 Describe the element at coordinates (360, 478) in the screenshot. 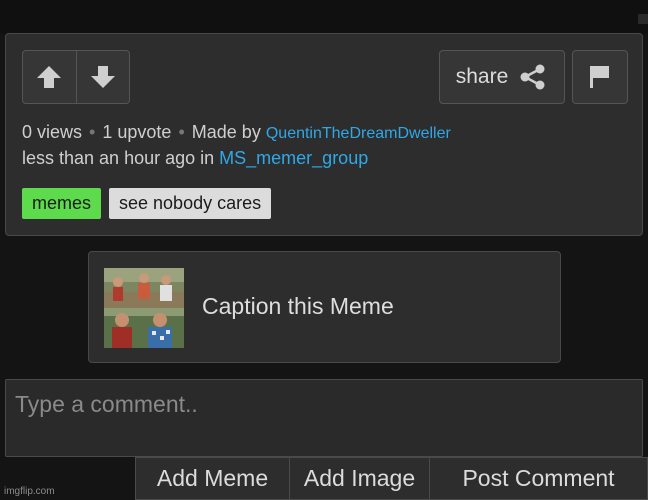

I see `add-image-button: Add Image` at that location.